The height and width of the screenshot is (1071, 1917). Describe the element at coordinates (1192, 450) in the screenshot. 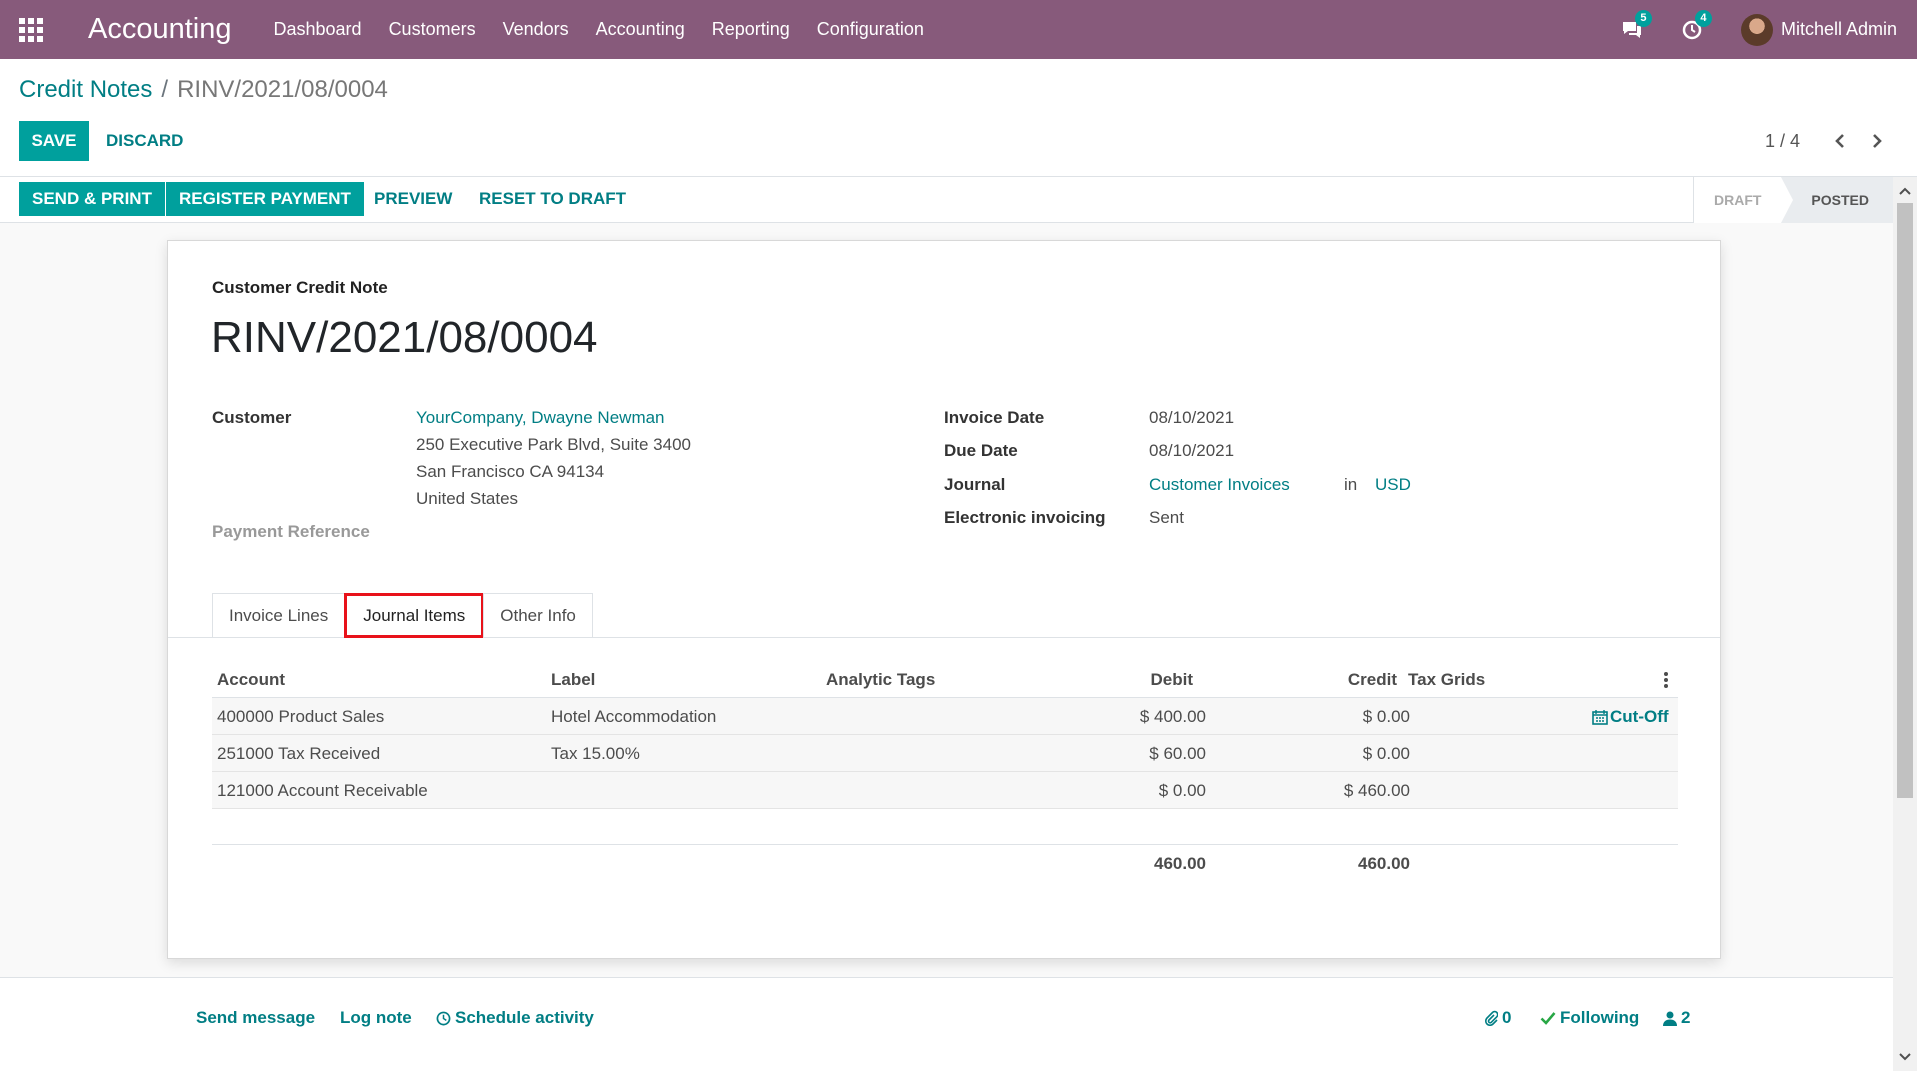

I see `due-date-value: 08/10/2021` at that location.